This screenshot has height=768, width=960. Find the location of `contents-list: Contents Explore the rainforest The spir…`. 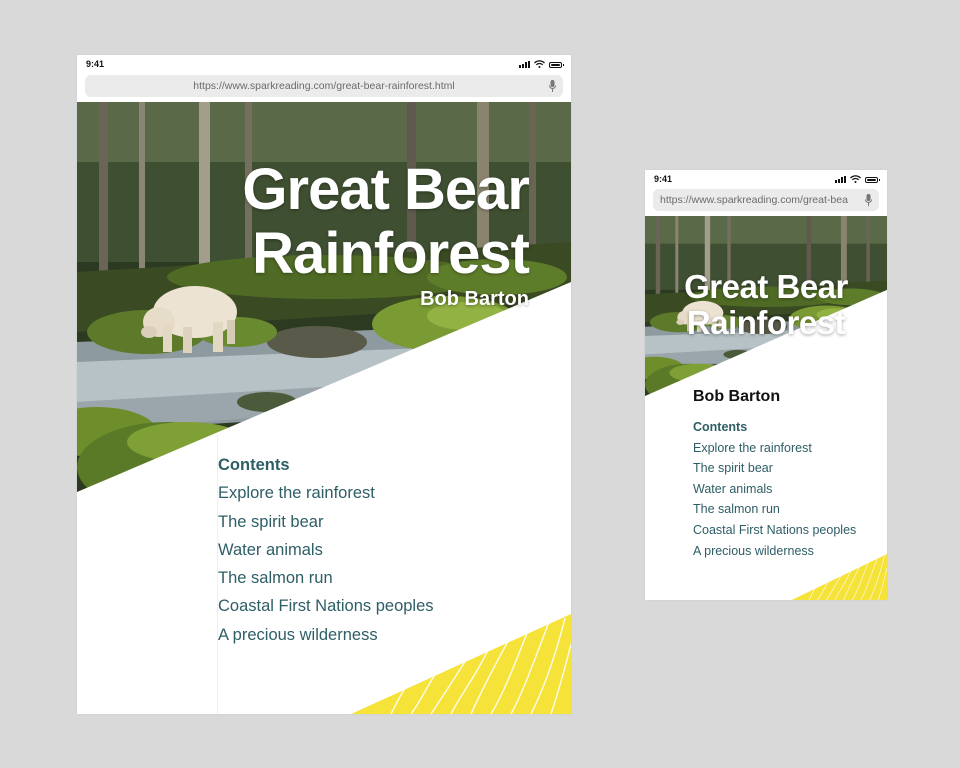

contents-list: Contents Explore the rainforest The spir… is located at coordinates (774, 489).